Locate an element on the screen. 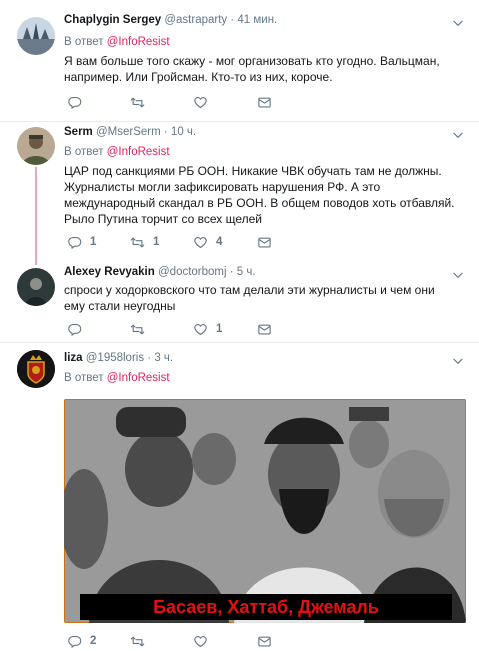  tweet-time: · 3 ч. is located at coordinates (160, 358).